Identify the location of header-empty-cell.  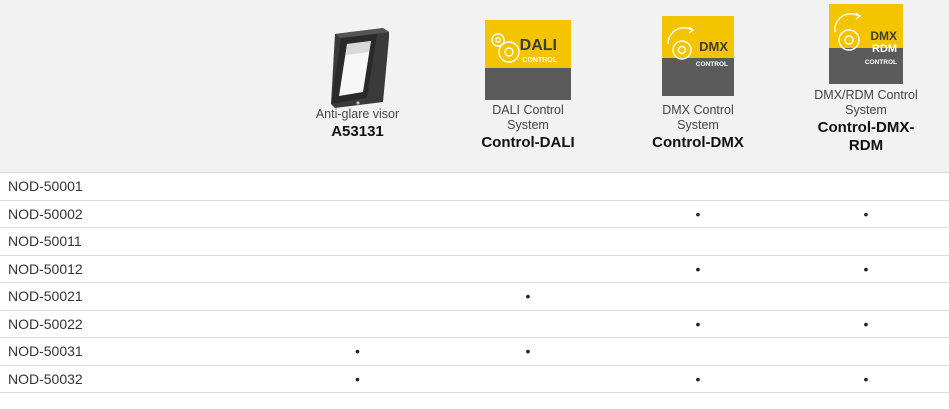
(136, 86).